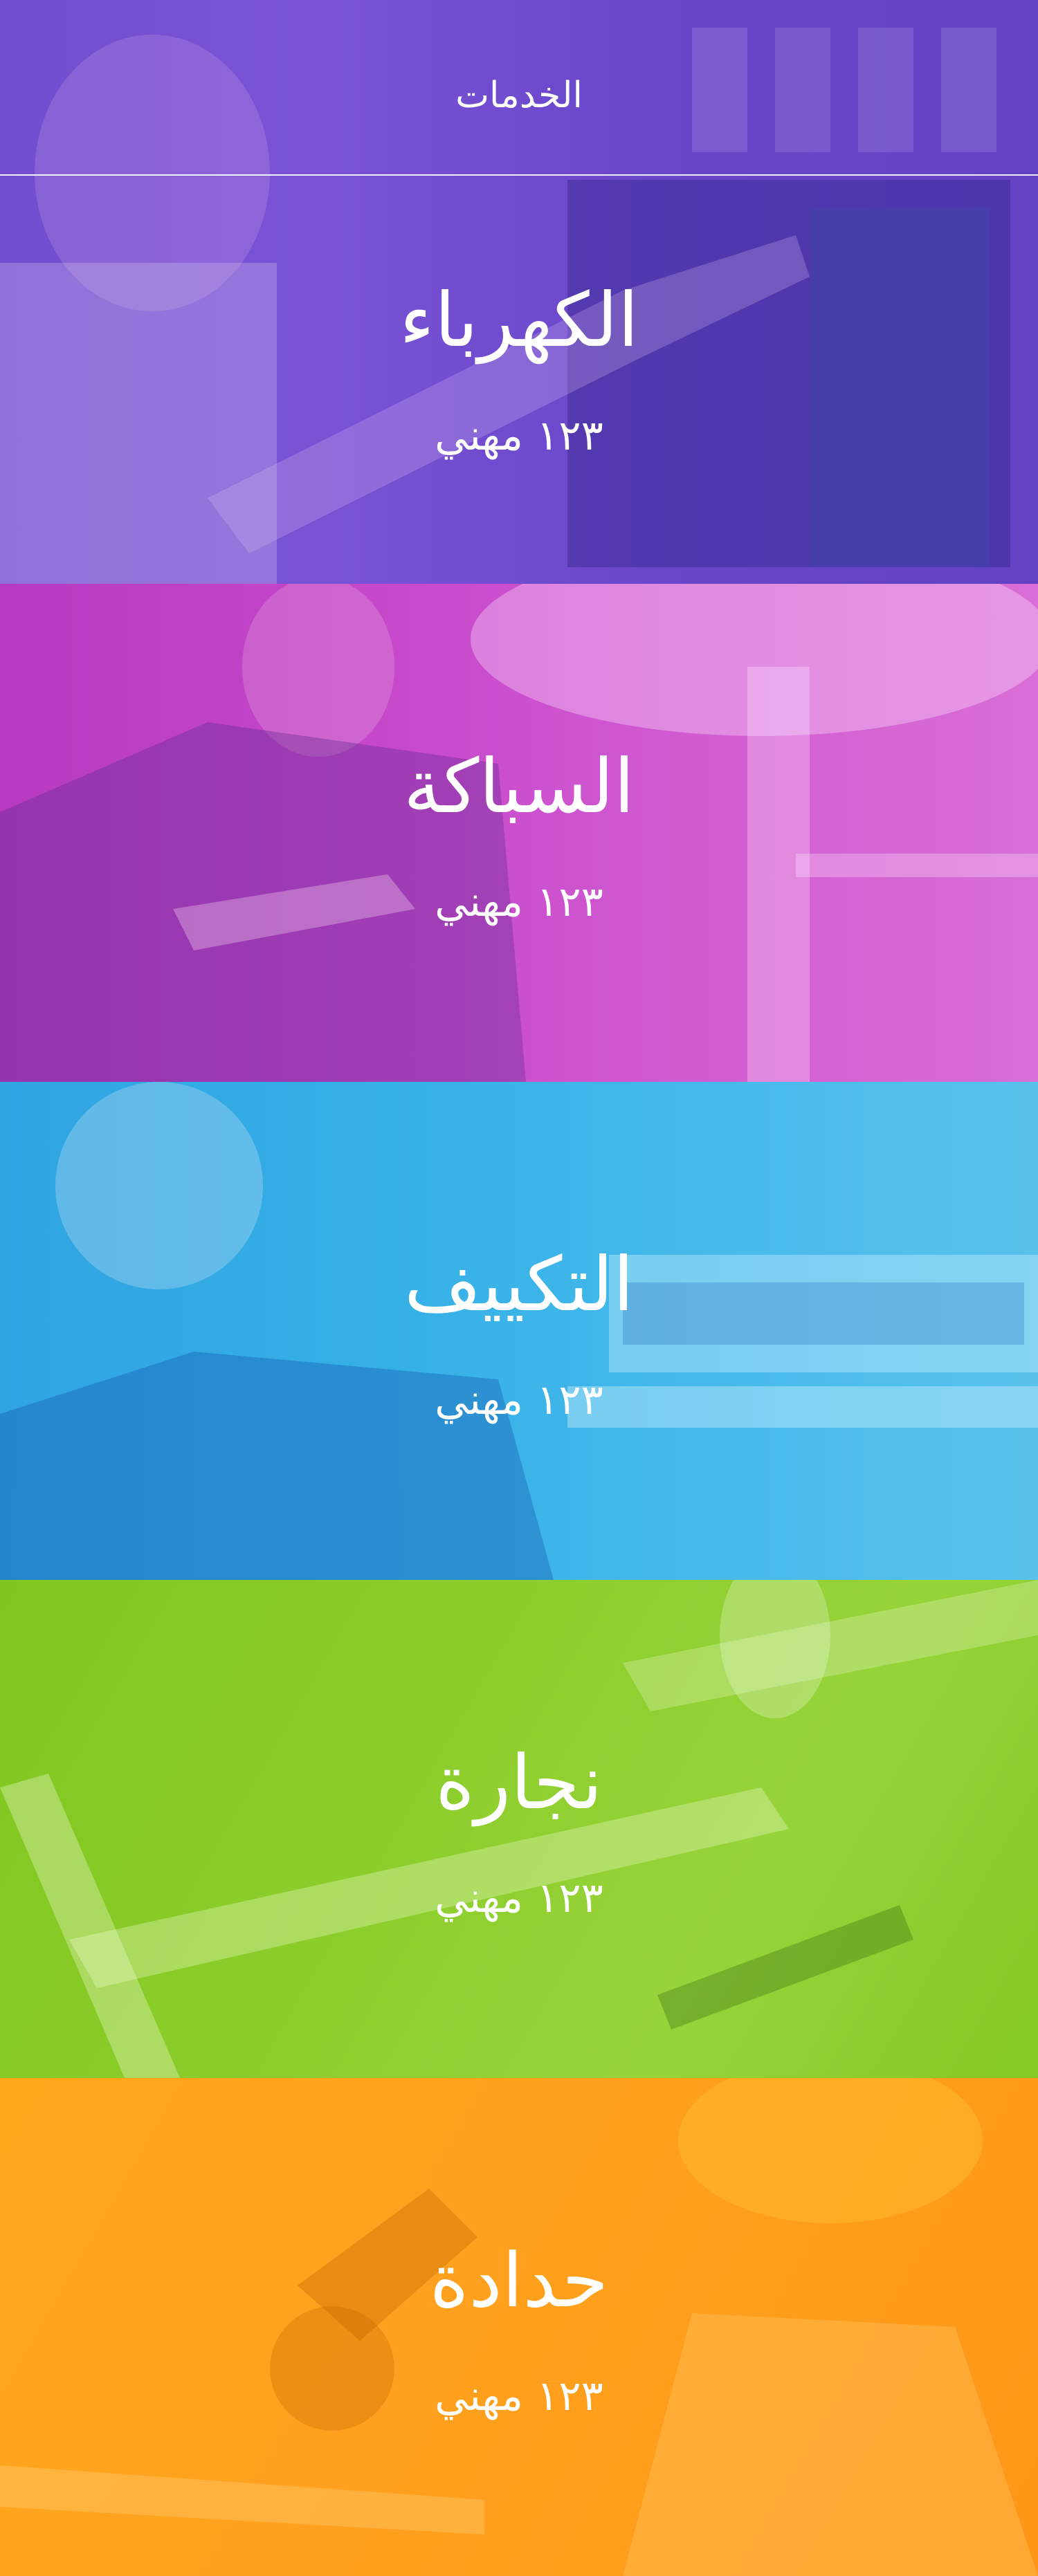  What do you see at coordinates (519, 2281) in the screenshot?
I see `service-title: حدادة` at bounding box center [519, 2281].